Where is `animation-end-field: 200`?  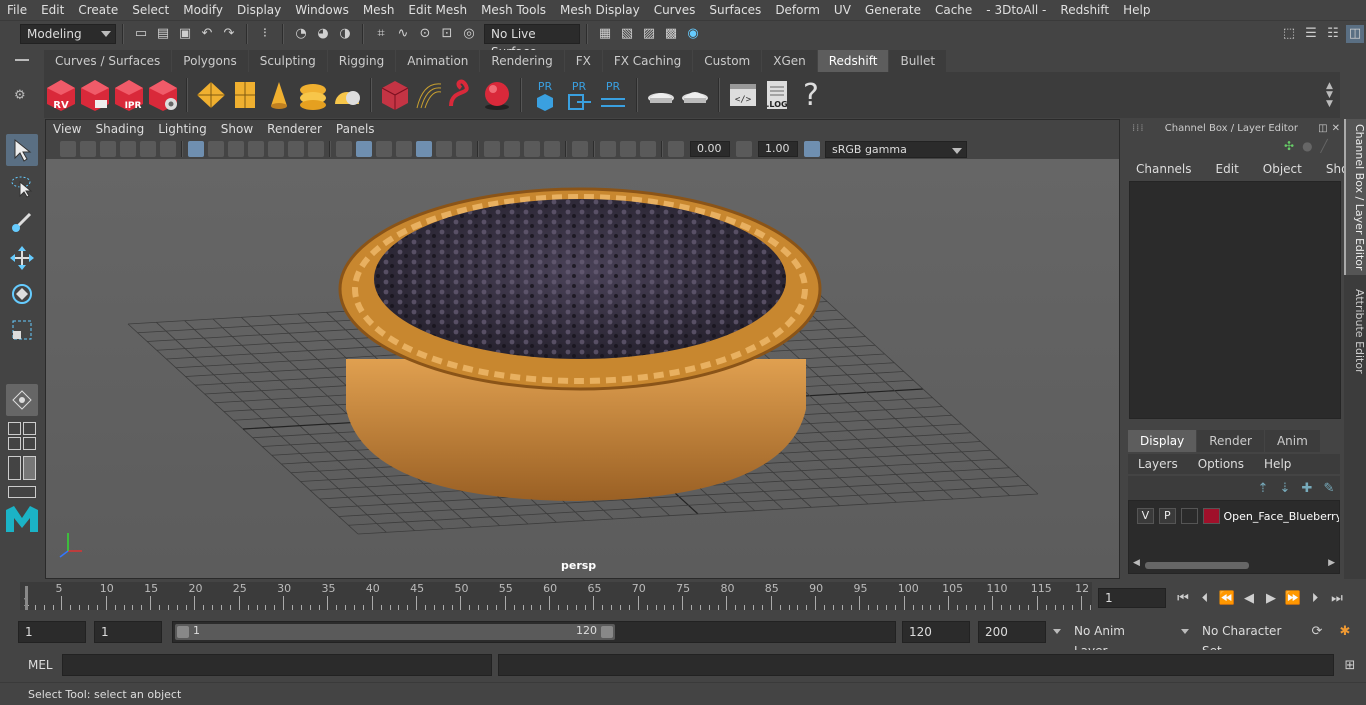 animation-end-field: 200 is located at coordinates (1012, 632).